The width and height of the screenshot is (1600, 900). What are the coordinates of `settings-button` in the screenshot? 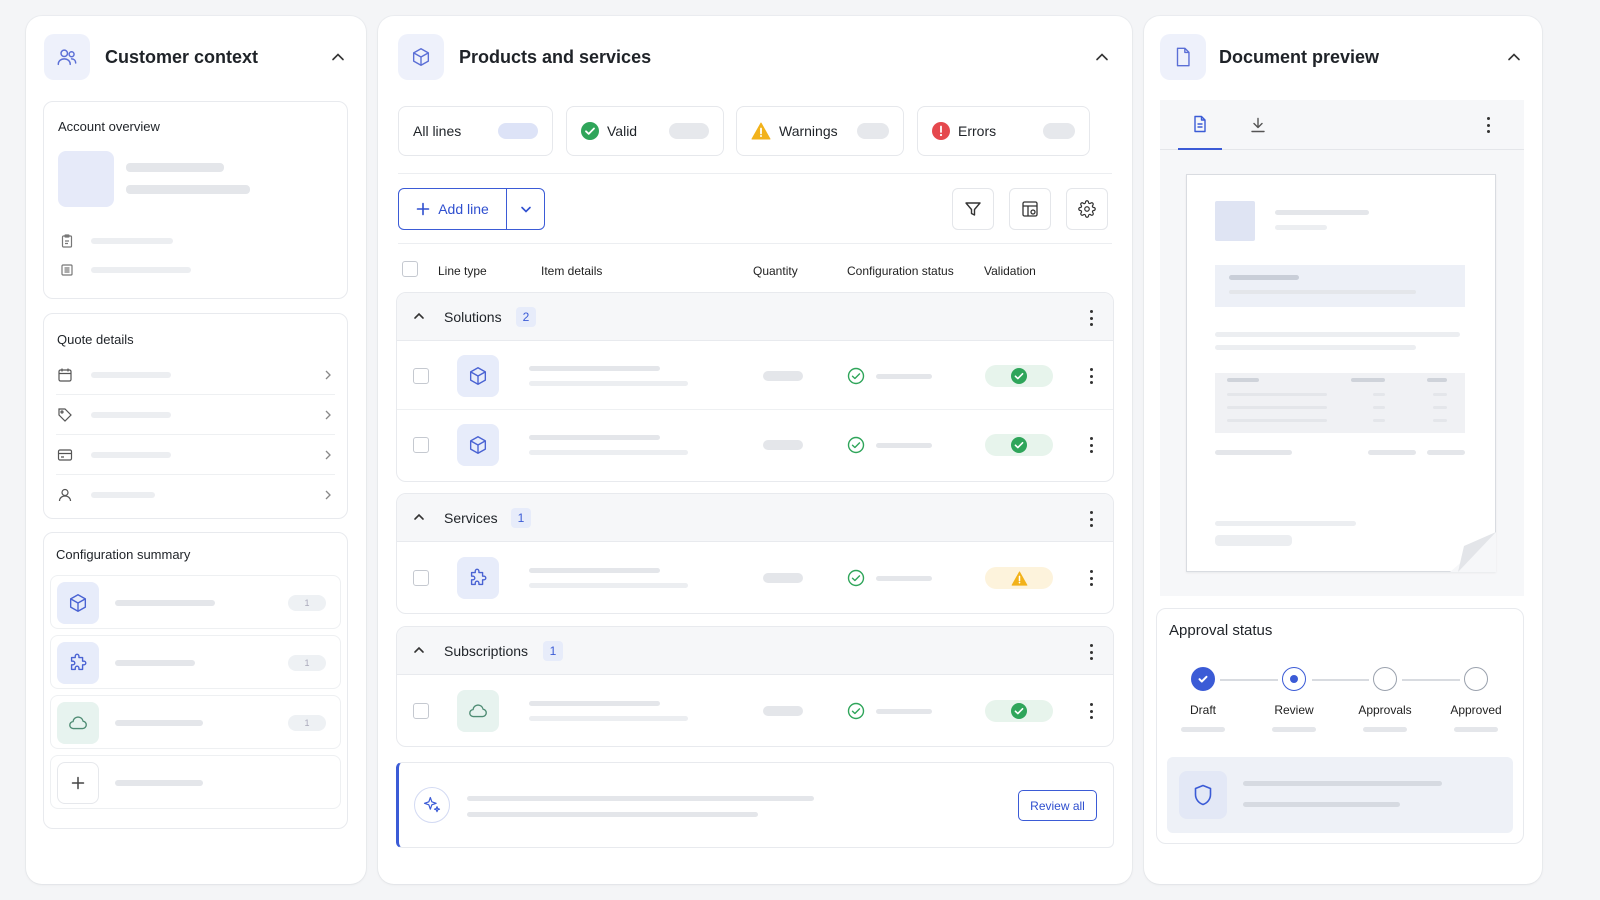 It's located at (1087, 209).